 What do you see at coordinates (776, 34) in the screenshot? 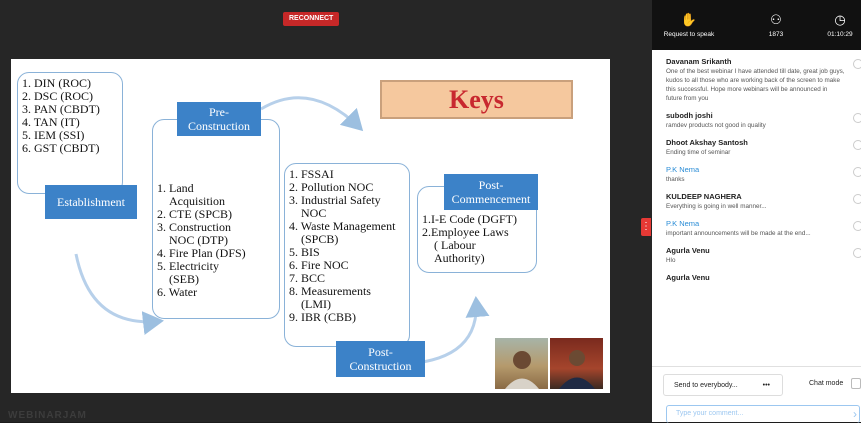
I see `attendee-count-value: 1873` at bounding box center [776, 34].